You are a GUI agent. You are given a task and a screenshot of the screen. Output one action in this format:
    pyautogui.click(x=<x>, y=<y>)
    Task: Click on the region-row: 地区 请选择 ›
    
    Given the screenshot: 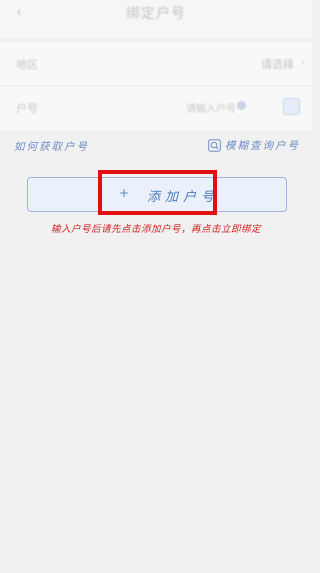 What is the action you would take?
    pyautogui.click(x=156, y=64)
    